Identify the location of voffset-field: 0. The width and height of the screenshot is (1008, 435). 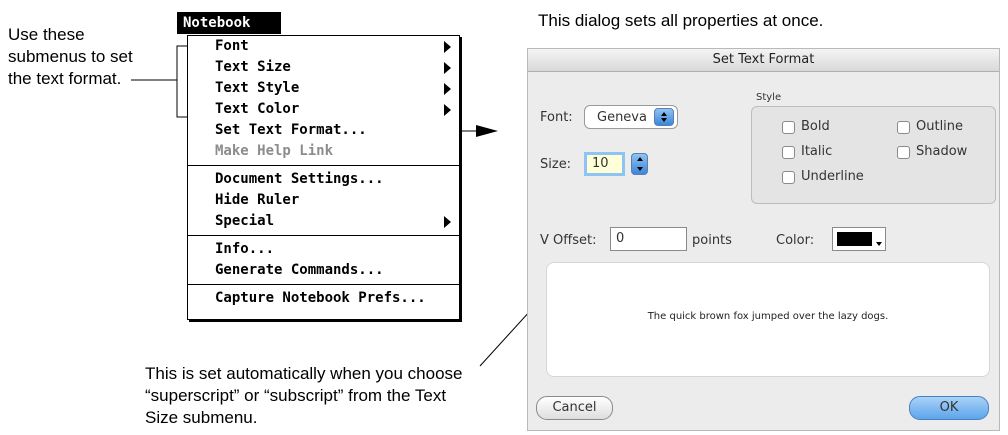
(648, 239).